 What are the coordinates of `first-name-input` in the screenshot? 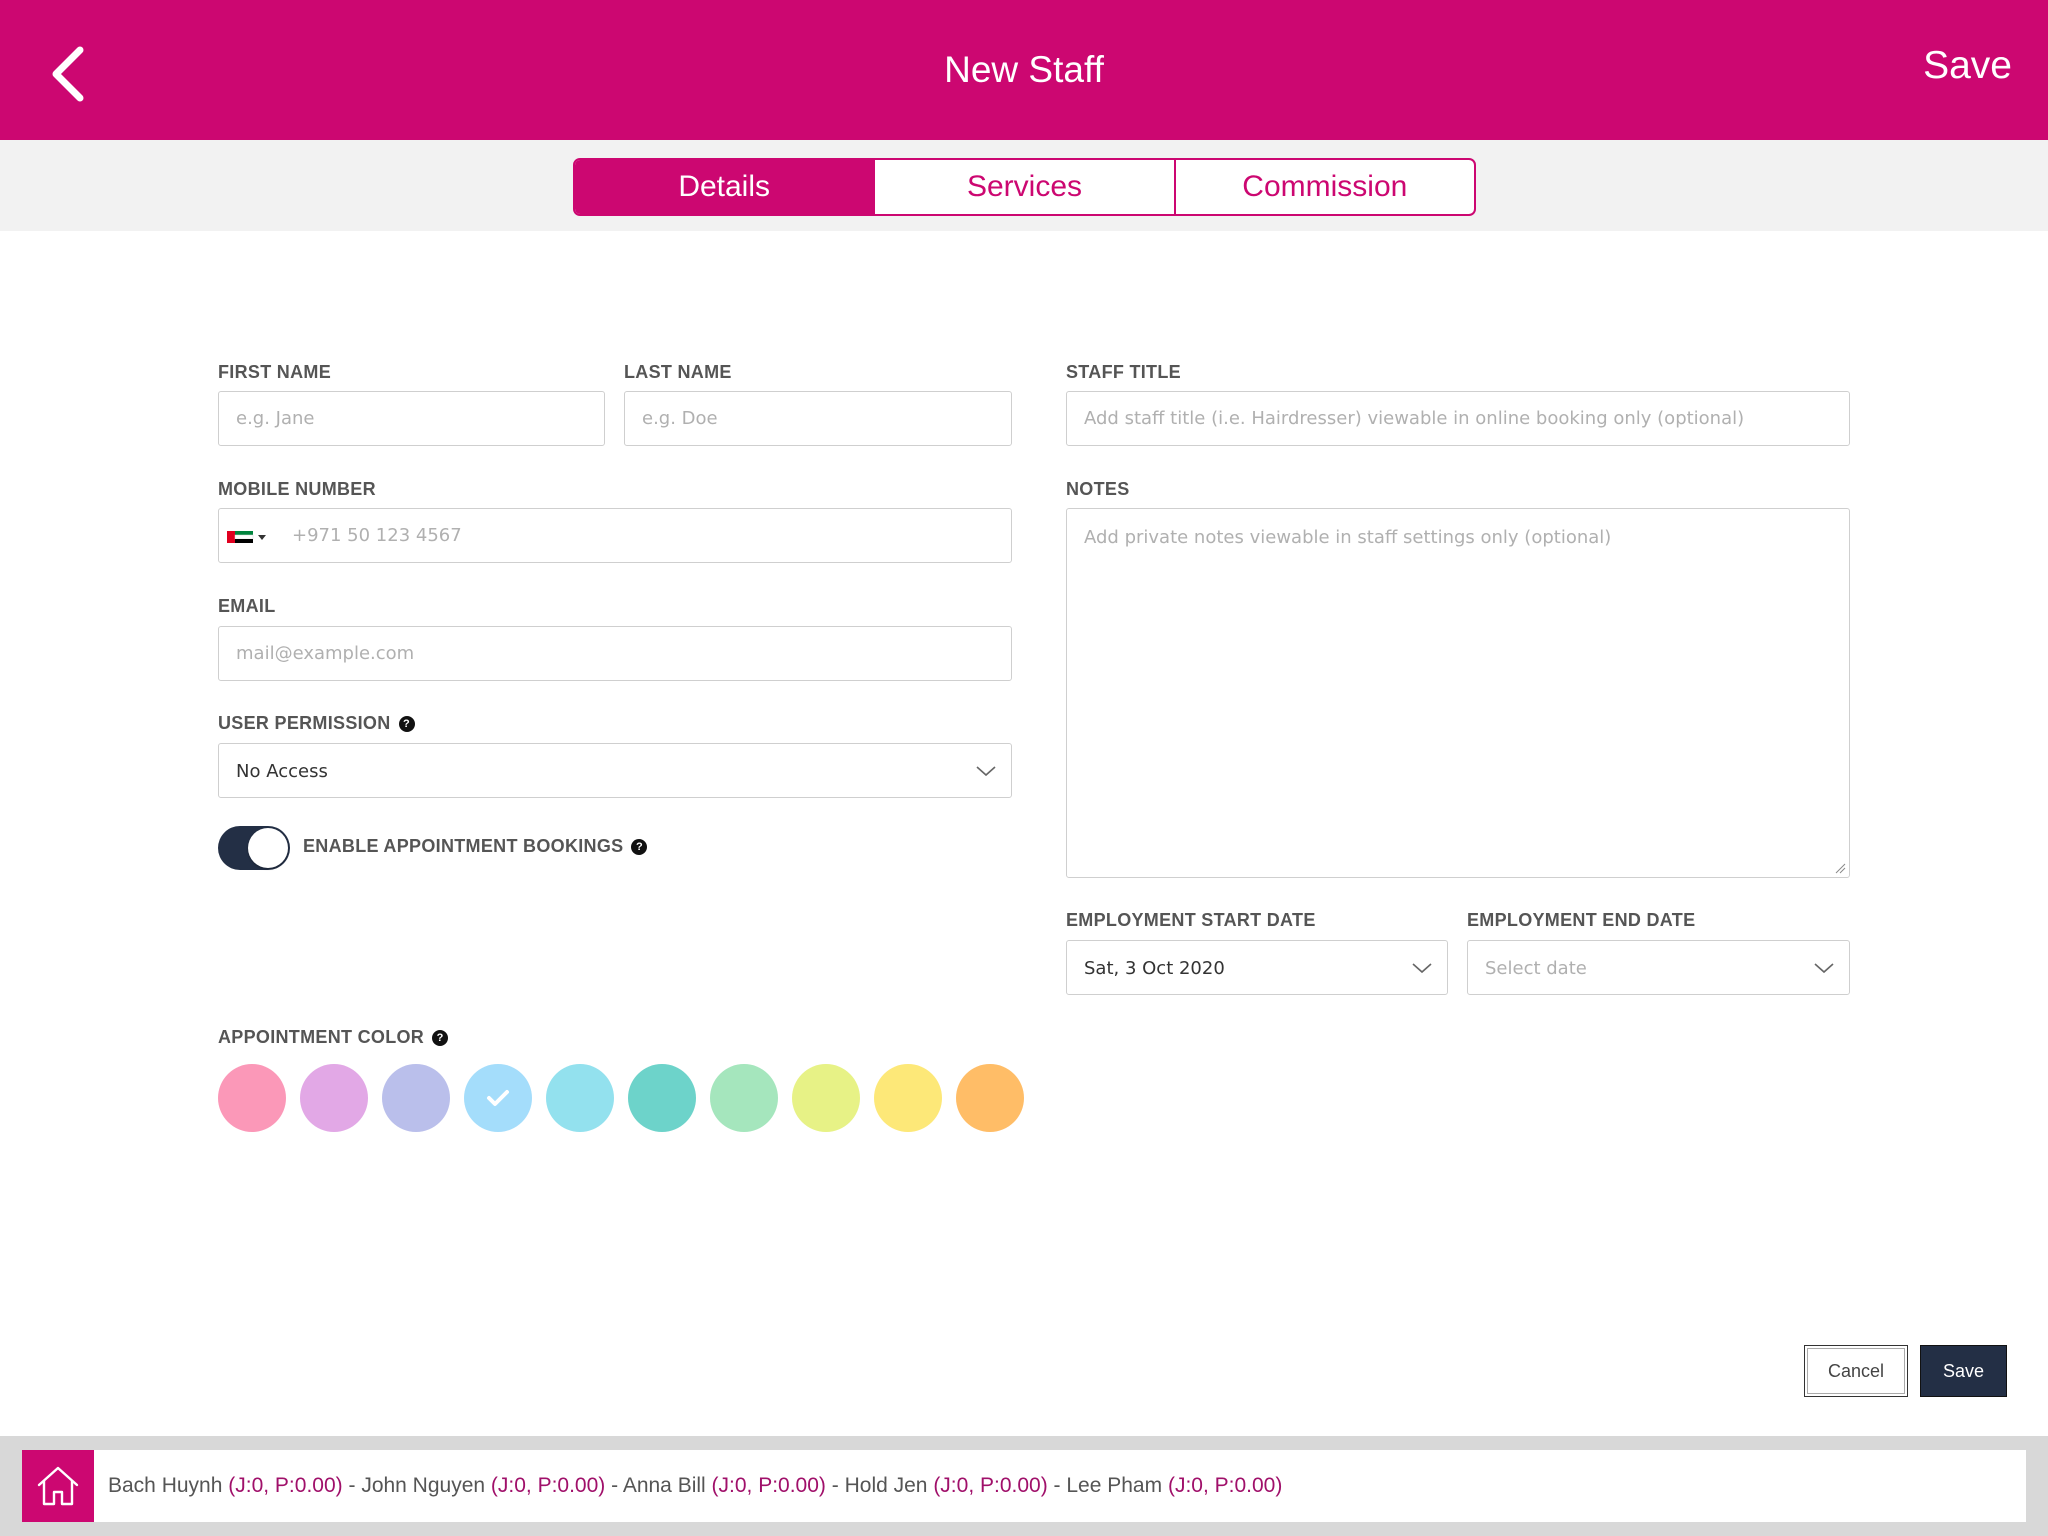 It's located at (411, 418).